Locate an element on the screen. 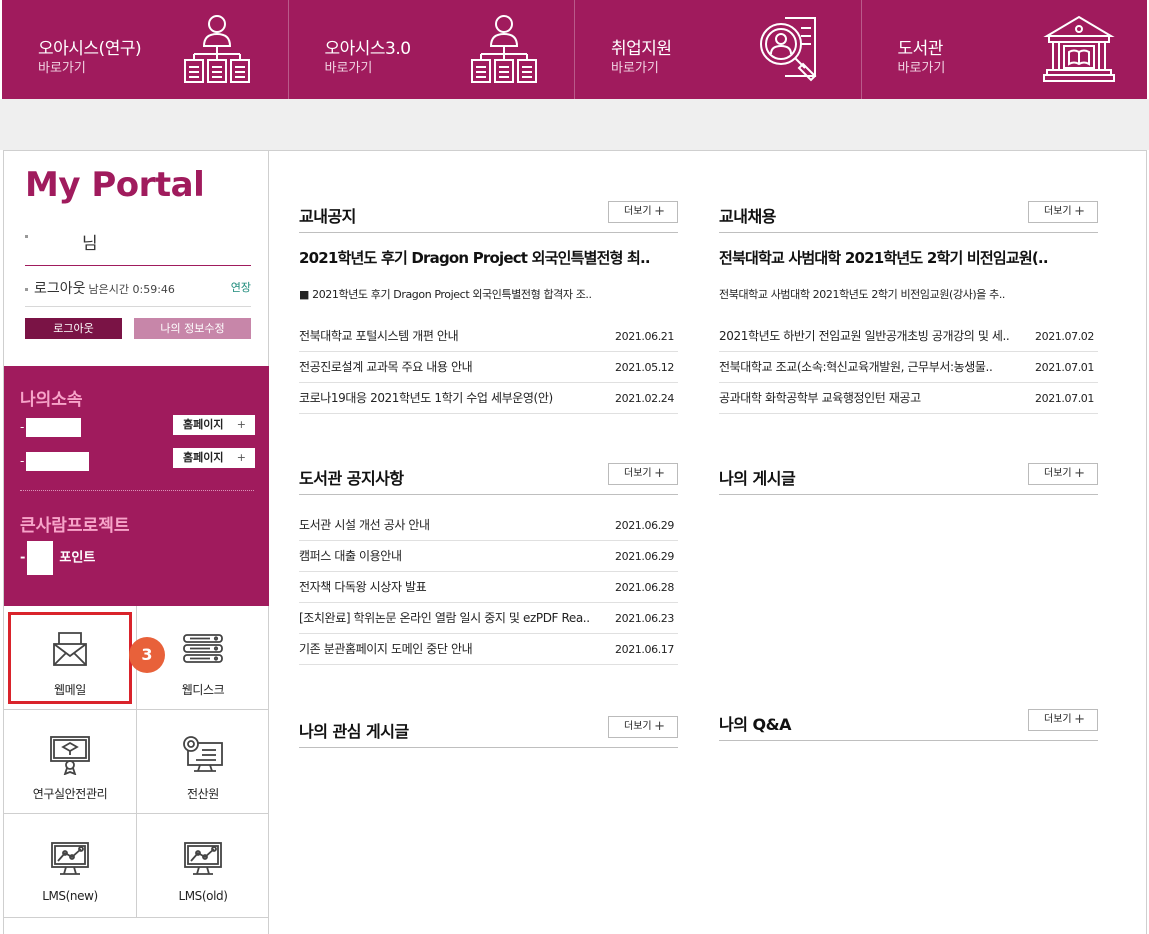  featured-summary: 전북대학교 사범대학 2021학년도 2학기 비전임교원(강사)을 추.. is located at coordinates (862, 294).